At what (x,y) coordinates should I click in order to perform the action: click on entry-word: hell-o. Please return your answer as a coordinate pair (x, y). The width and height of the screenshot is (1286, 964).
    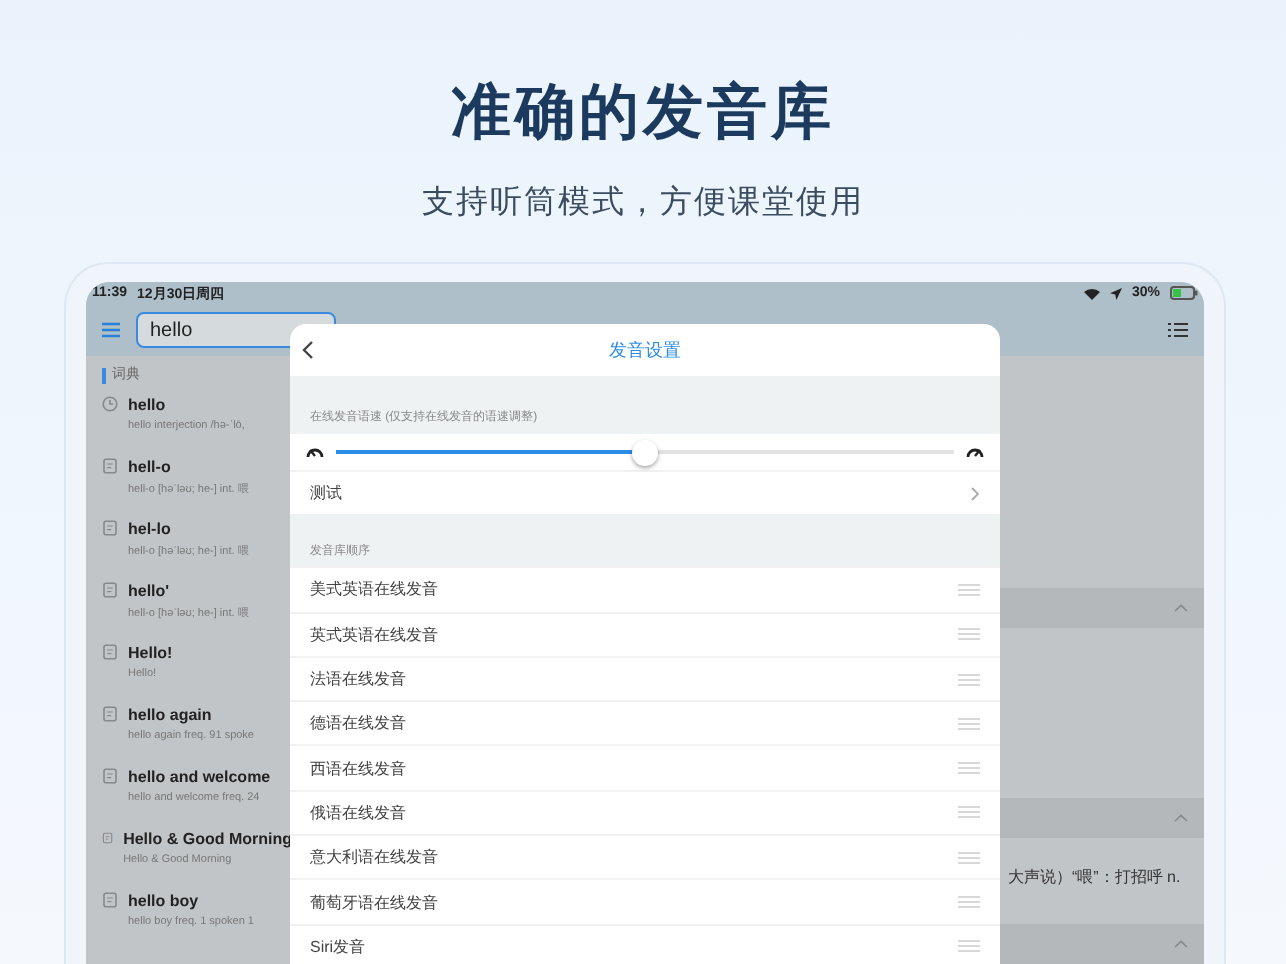
    Looking at the image, I should click on (189, 467).